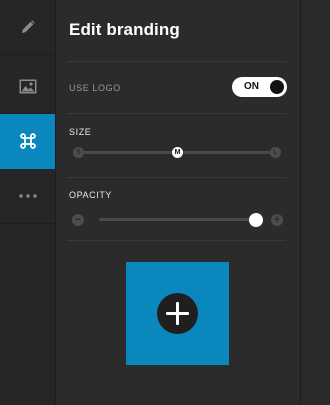 This screenshot has height=405, width=330. What do you see at coordinates (277, 220) in the screenshot?
I see `opacity-increase-button: +` at bounding box center [277, 220].